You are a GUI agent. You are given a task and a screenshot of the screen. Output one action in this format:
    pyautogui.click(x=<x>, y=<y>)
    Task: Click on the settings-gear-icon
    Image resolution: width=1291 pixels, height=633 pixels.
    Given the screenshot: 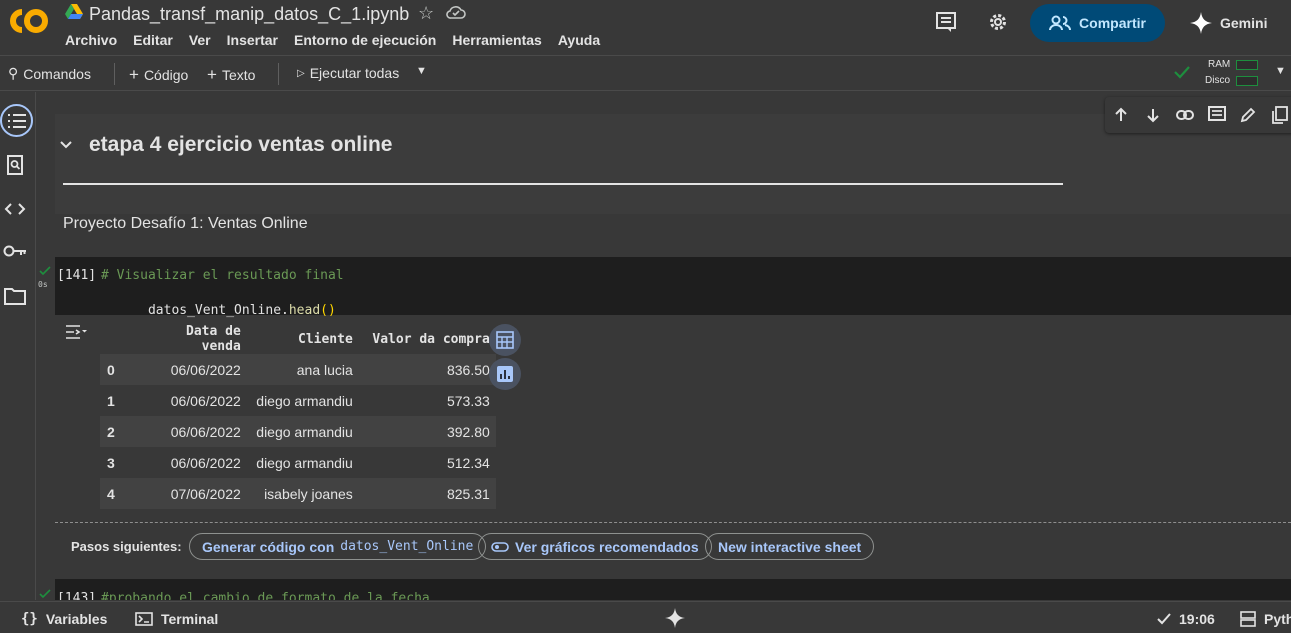 What is the action you would take?
    pyautogui.click(x=998, y=22)
    